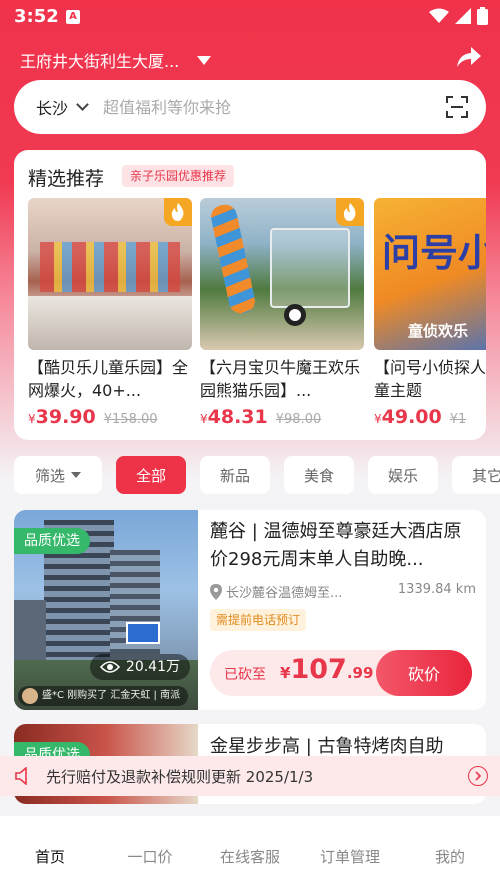 Image resolution: width=500 pixels, height=888 pixels. What do you see at coordinates (436, 589) in the screenshot?
I see `deal-distance: 1339.84 km` at bounding box center [436, 589].